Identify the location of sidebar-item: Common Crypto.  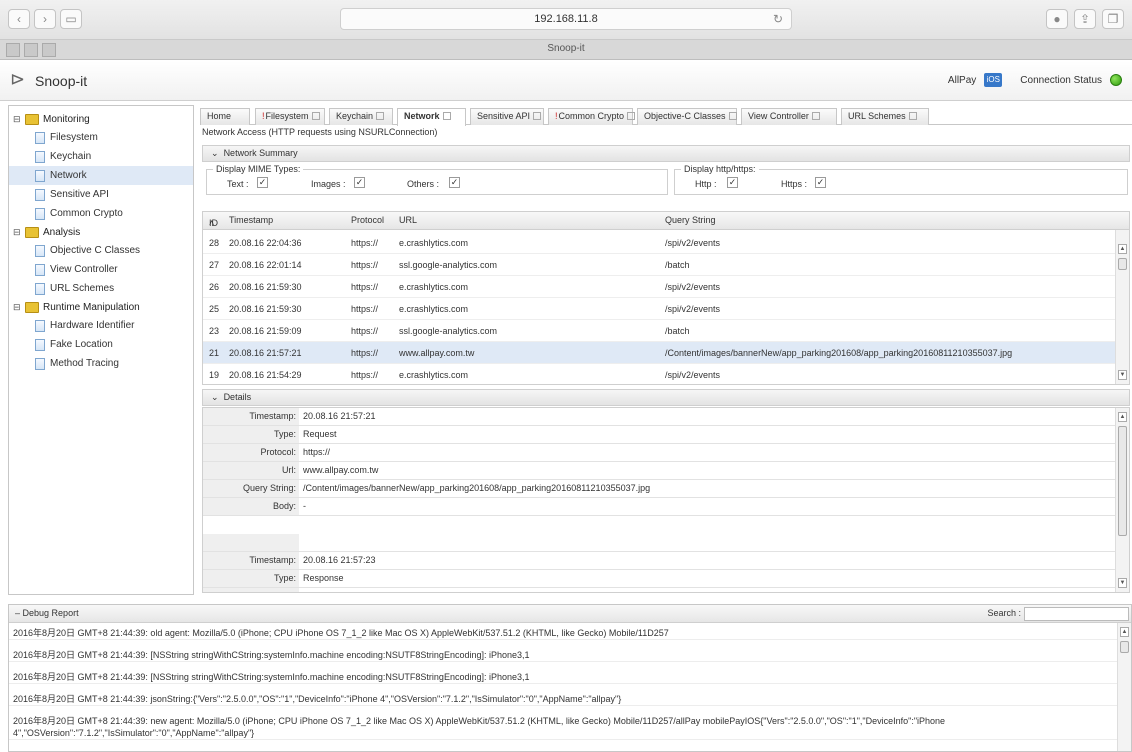
(101, 213).